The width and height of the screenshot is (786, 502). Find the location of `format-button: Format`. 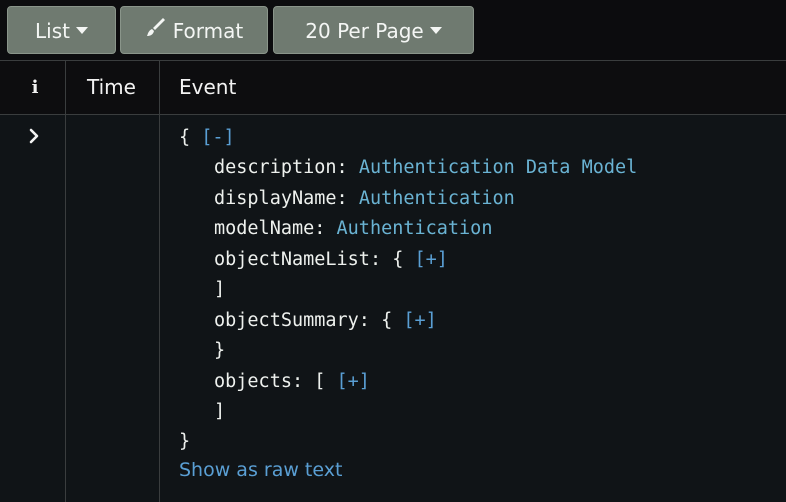

format-button: Format is located at coordinates (194, 30).